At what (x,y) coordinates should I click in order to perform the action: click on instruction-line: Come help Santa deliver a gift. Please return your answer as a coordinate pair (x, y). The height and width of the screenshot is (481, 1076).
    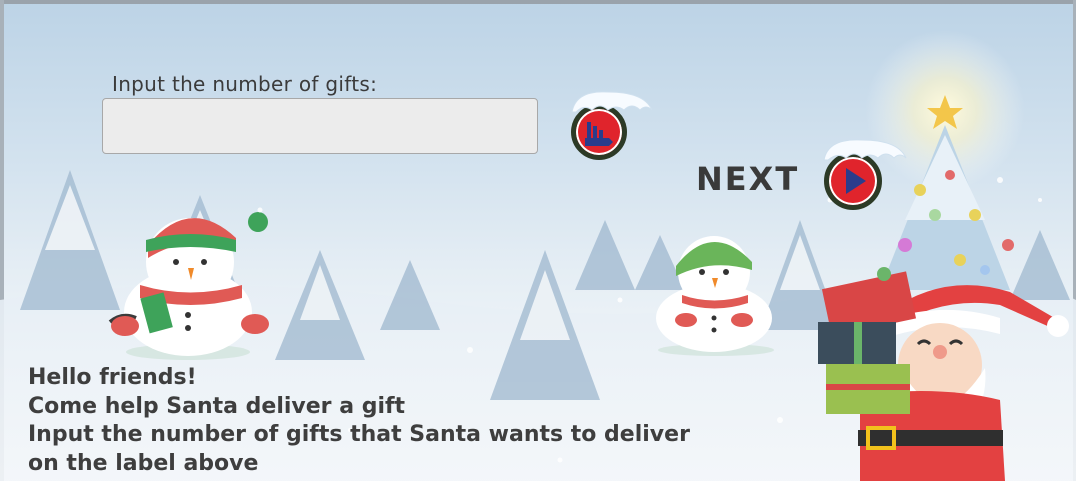
    Looking at the image, I should click on (217, 406).